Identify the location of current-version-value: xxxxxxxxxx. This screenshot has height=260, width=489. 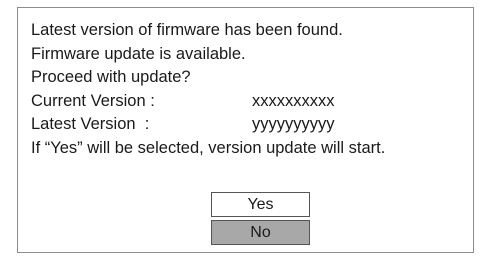
(293, 100).